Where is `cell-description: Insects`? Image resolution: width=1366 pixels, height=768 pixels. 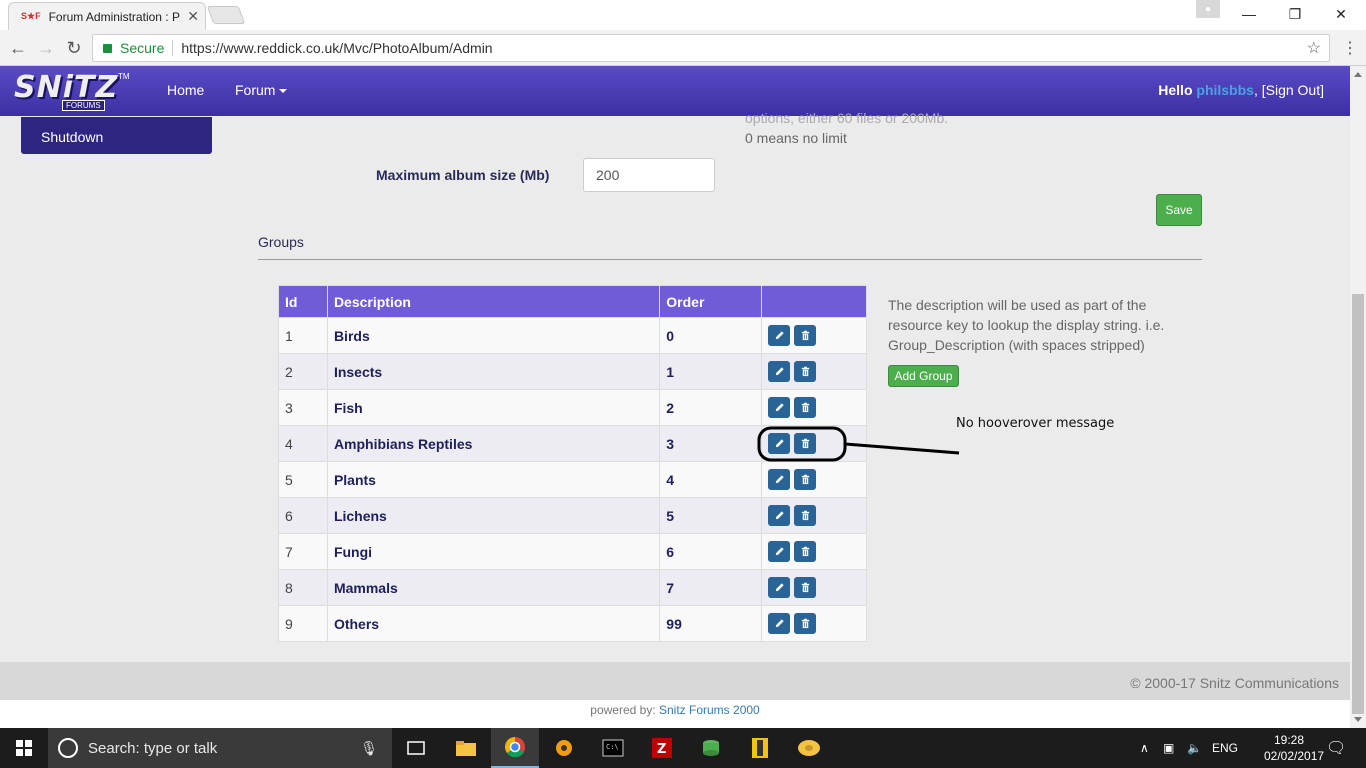 cell-description: Insects is located at coordinates (493, 371).